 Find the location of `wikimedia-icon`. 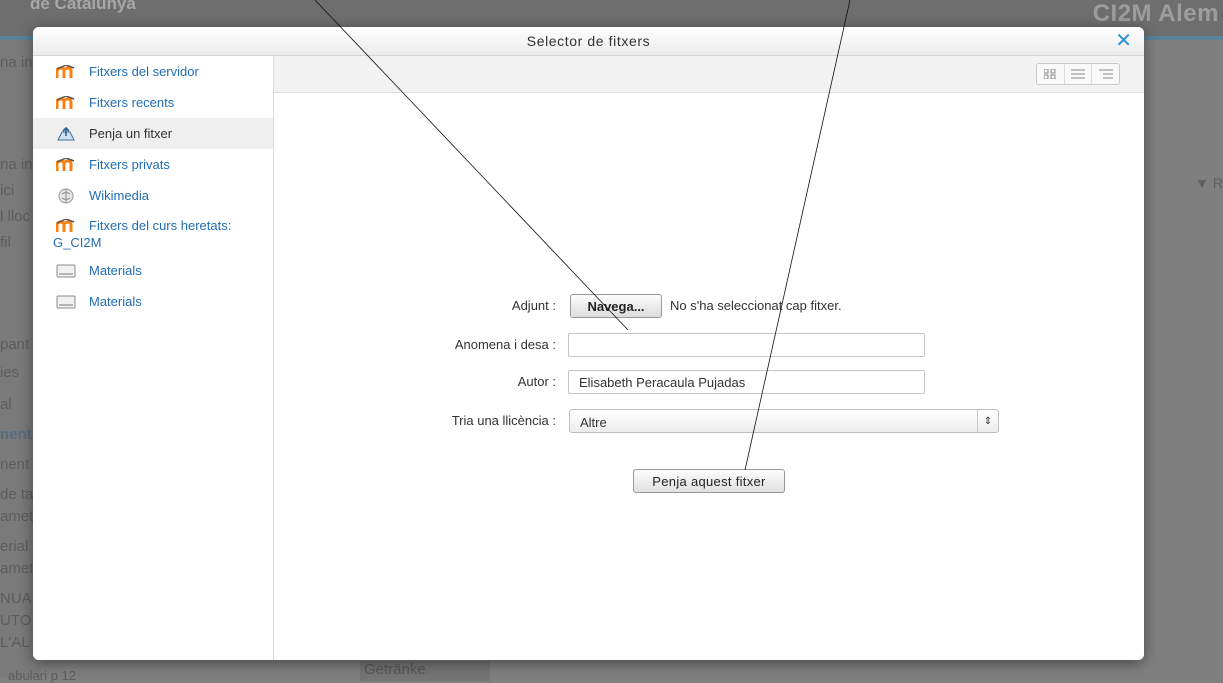

wikimedia-icon is located at coordinates (66, 196).